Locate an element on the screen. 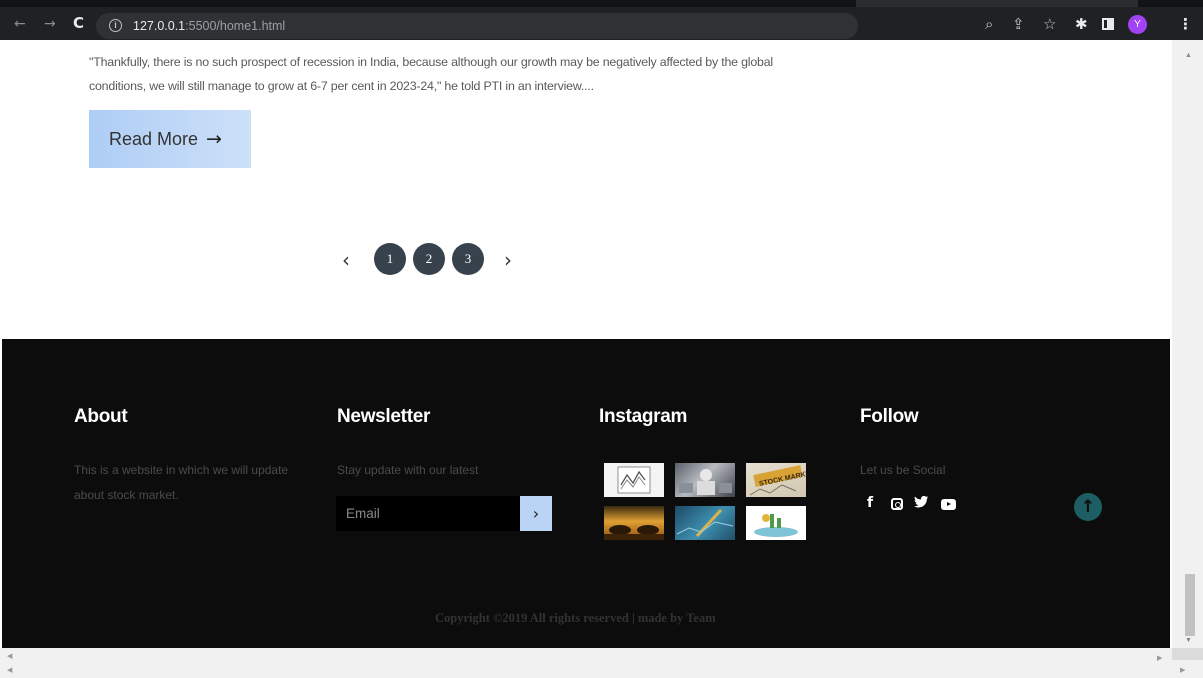  url-text: 127.0.0.1:5500/home1.html is located at coordinates (209, 26).